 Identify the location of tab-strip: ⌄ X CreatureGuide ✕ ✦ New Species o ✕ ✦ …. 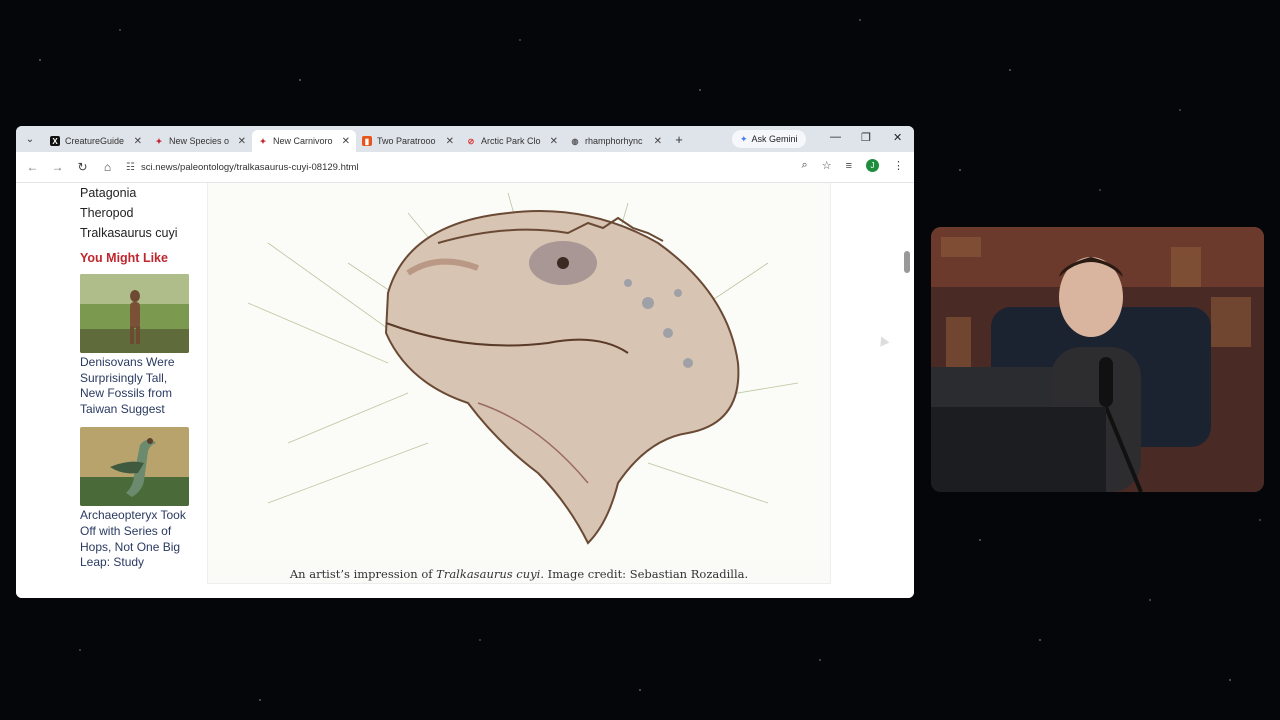
(465, 139).